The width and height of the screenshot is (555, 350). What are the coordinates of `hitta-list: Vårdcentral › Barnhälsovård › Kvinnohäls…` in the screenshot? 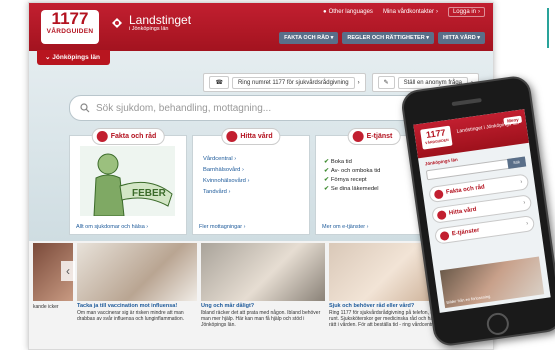 It's located at (226, 176).